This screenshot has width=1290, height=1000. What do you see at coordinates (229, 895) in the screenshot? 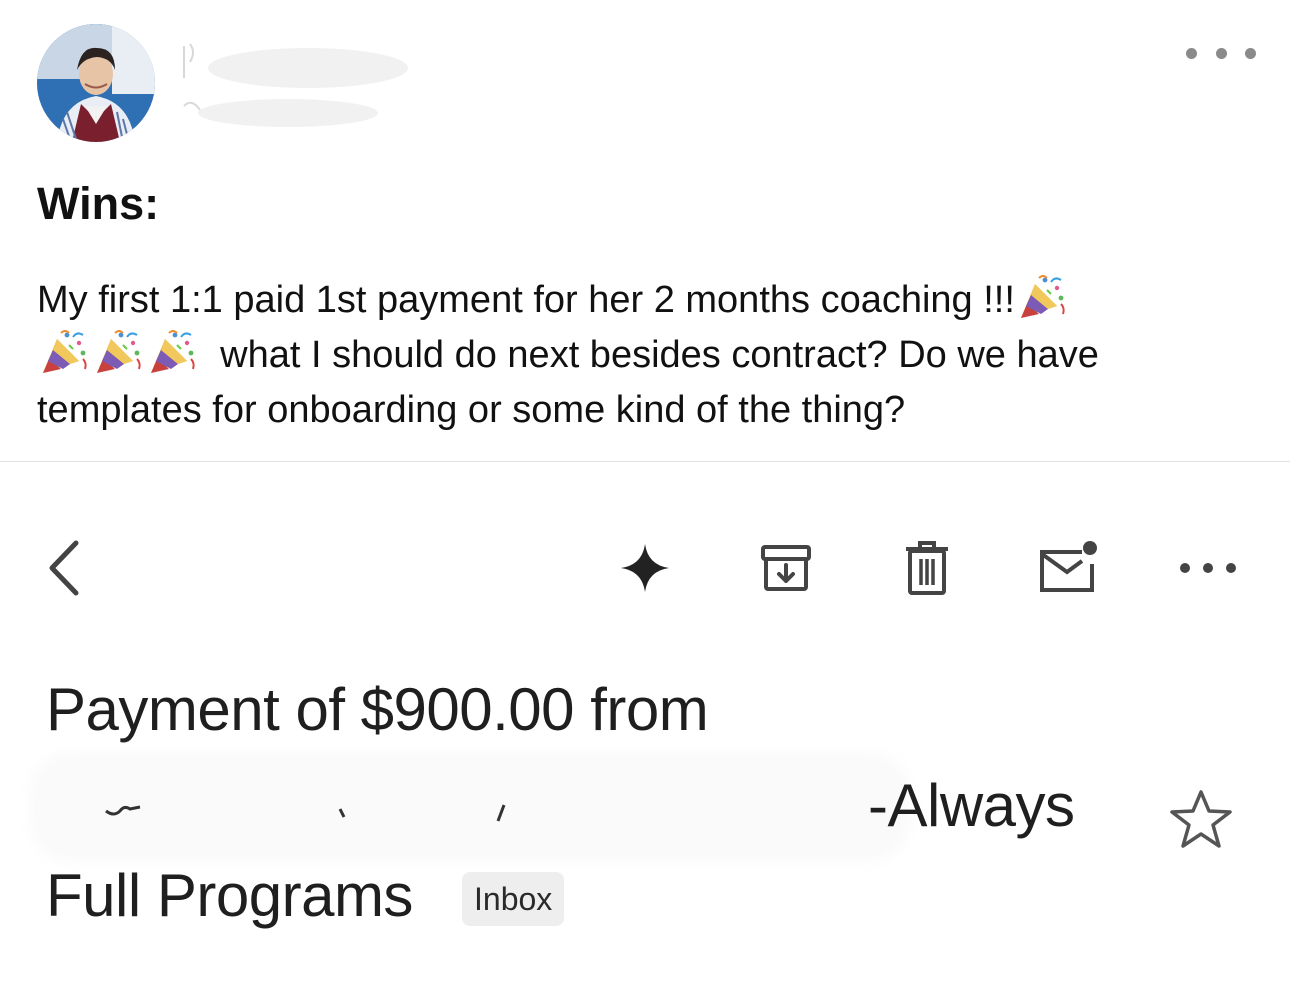
I see `email-subject-line-3: Full Programs` at bounding box center [229, 895].